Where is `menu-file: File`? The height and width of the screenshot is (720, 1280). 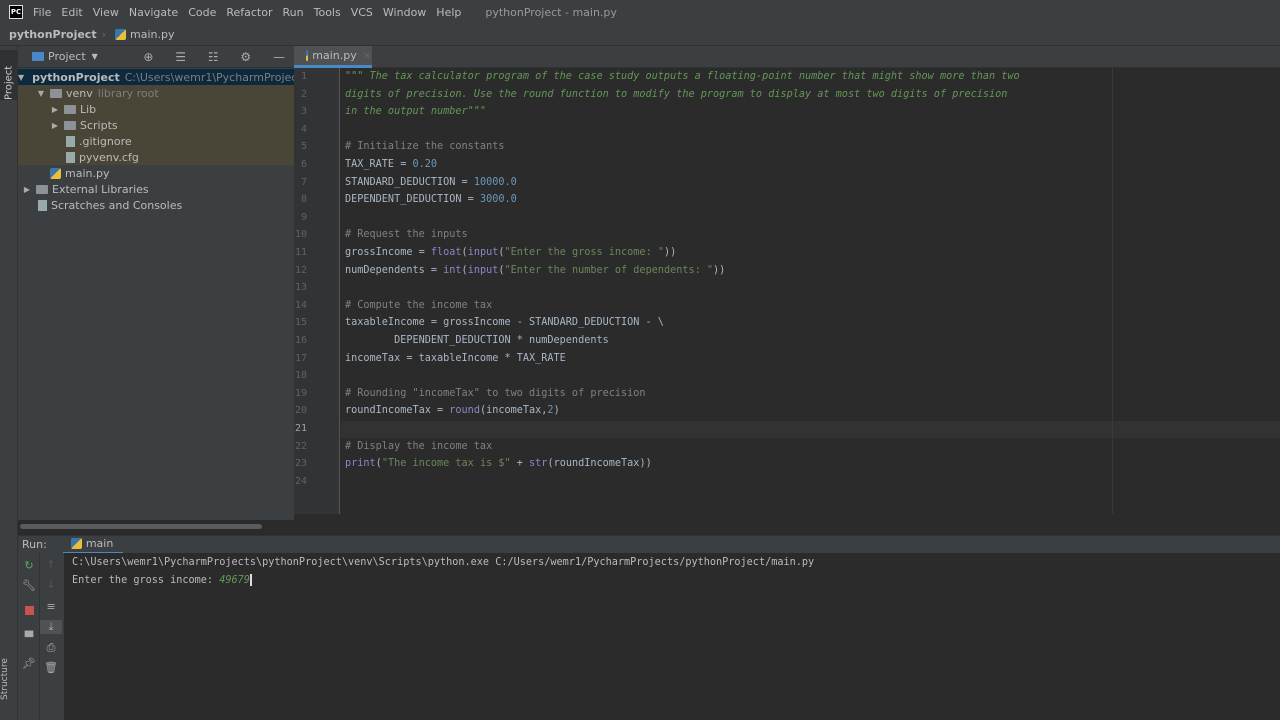
menu-file: File is located at coordinates (42, 12).